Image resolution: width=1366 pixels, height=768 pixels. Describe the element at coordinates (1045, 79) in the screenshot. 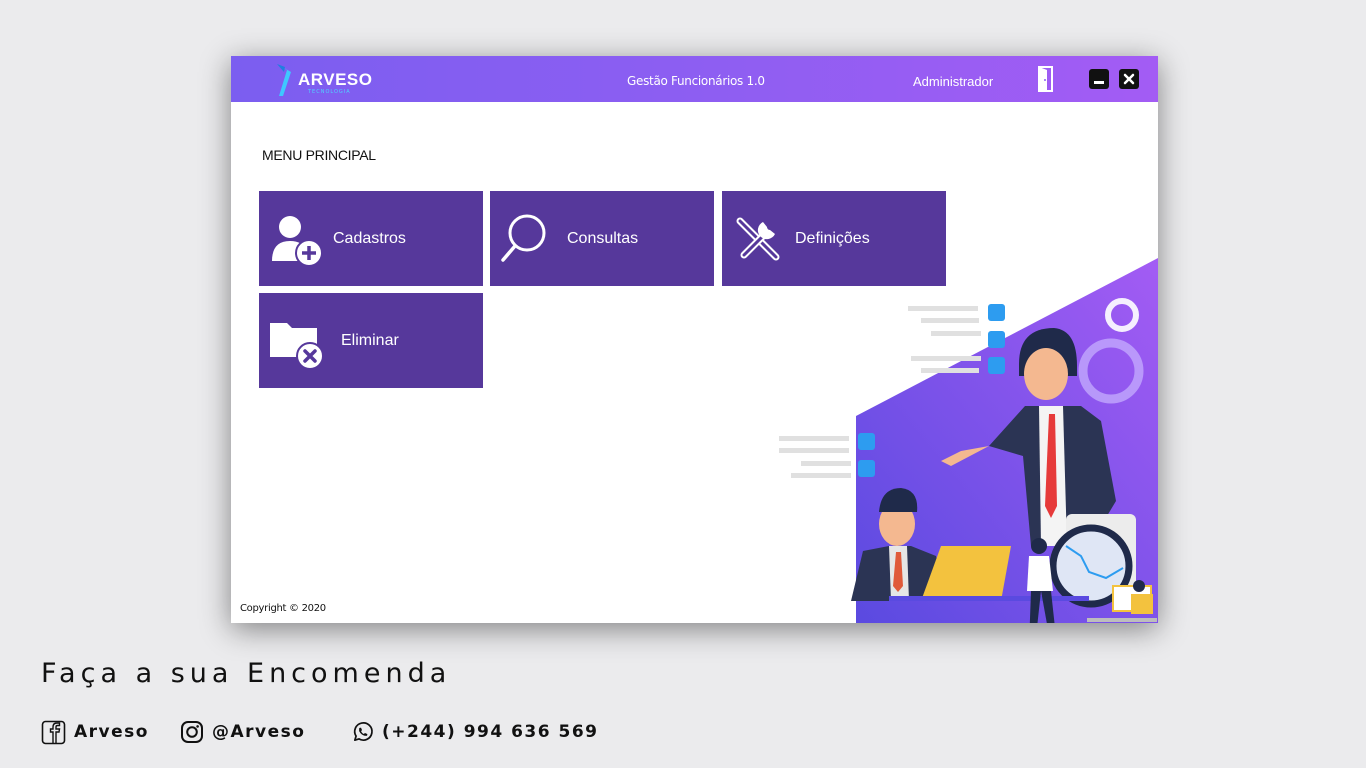

I see `logout-door-icon` at that location.